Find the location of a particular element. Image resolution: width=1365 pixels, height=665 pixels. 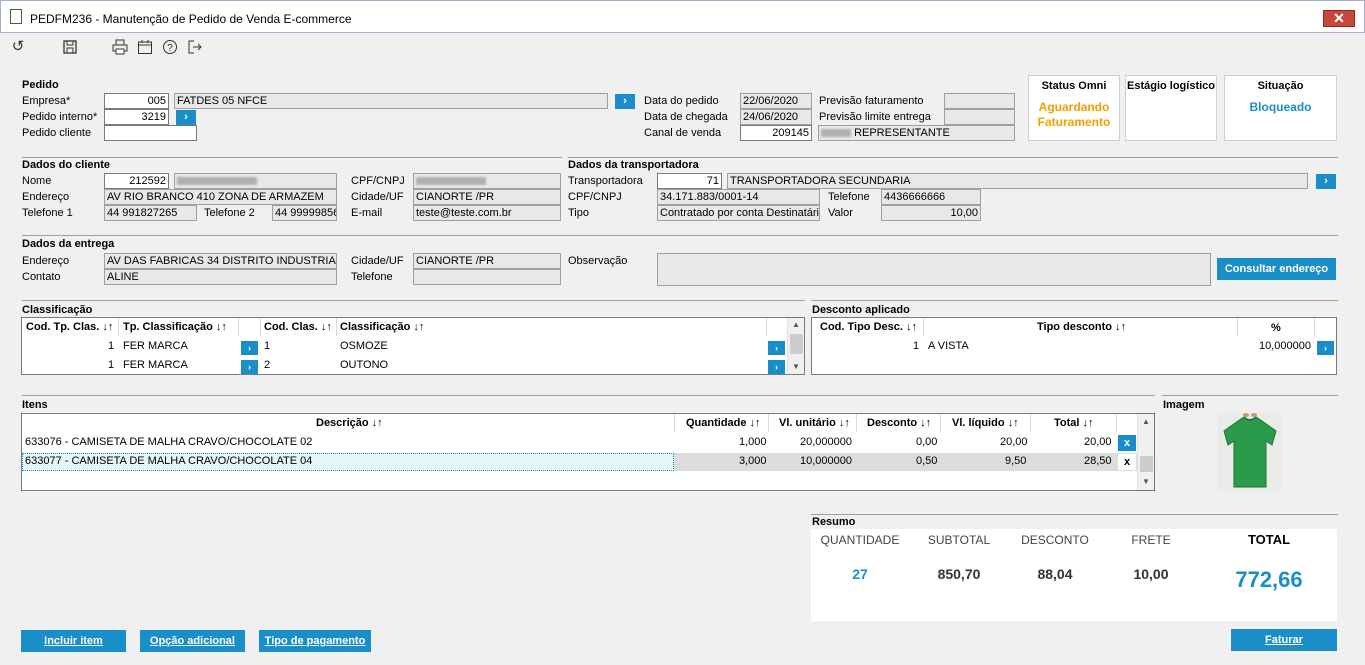

col-cod-tipo-desc: Cod. Tipo Desc. ↓↑ is located at coordinates (868, 327).